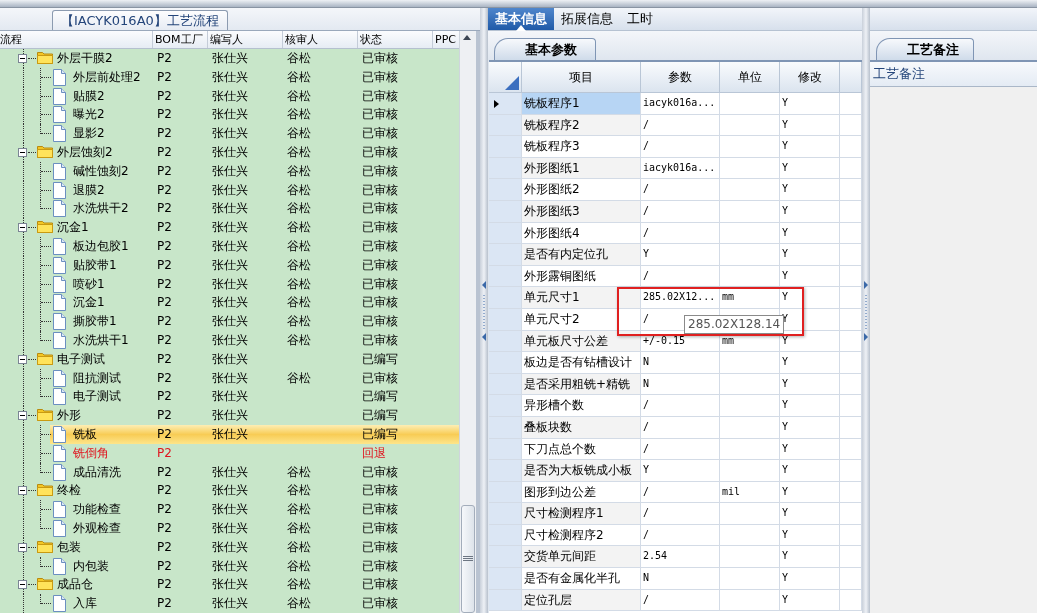  I want to click on section-tab: 基本参数, so click(545, 49).